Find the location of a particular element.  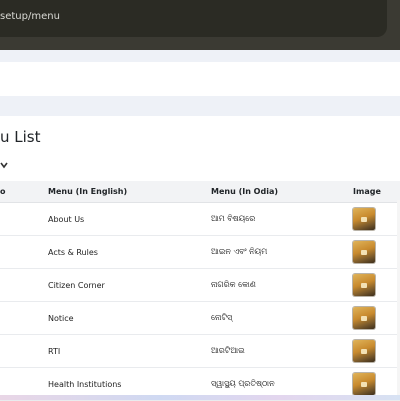

cell-odia: ନୋଟିସ୍ is located at coordinates (282, 318).